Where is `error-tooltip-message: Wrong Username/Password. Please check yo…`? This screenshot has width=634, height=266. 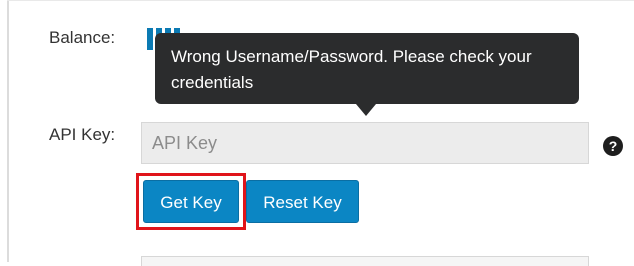 error-tooltip-message: Wrong Username/Password. Please check yo… is located at coordinates (351, 69).